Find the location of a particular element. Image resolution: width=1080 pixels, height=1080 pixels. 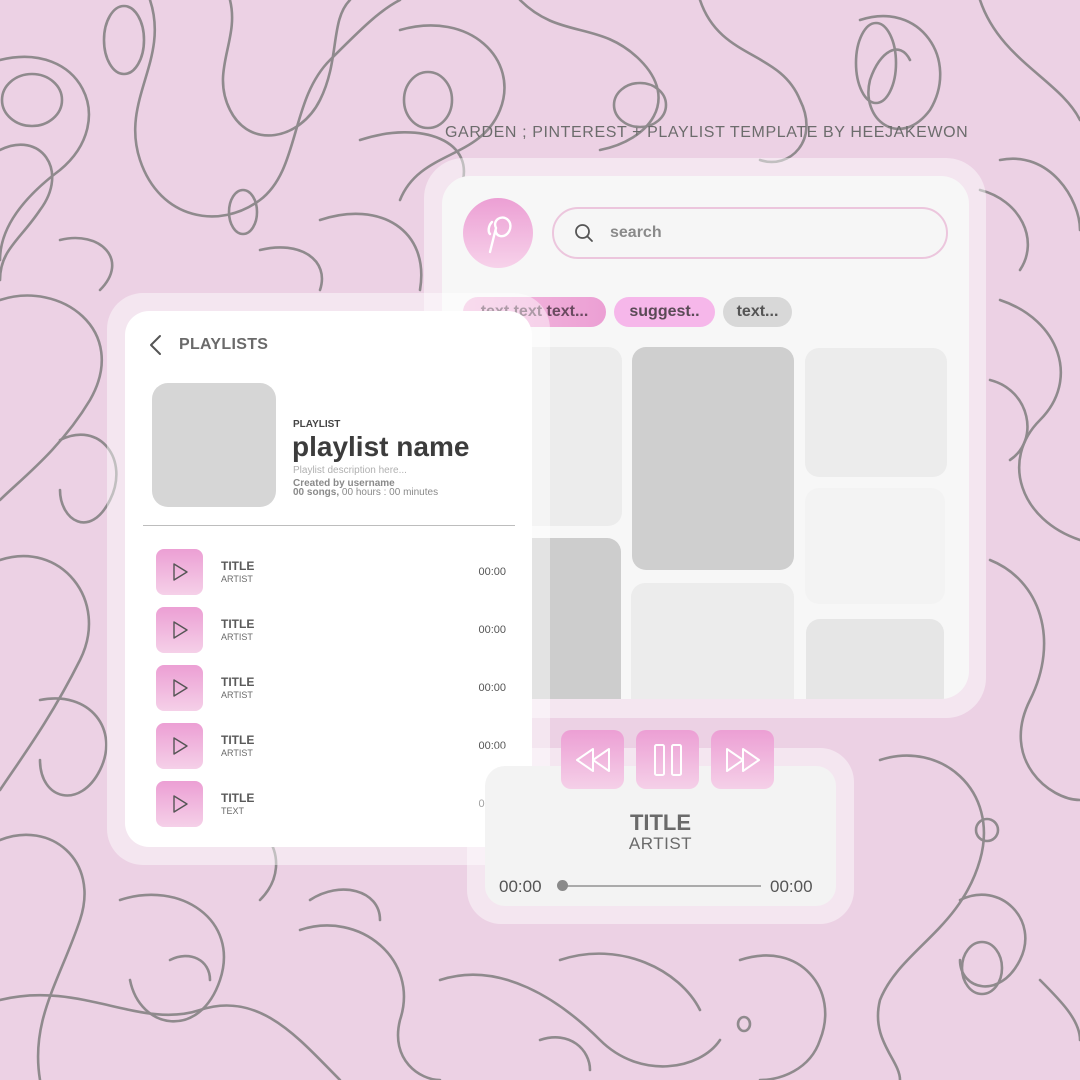

track-row: TITLE TEXT 00:00 is located at coordinates (331, 804).